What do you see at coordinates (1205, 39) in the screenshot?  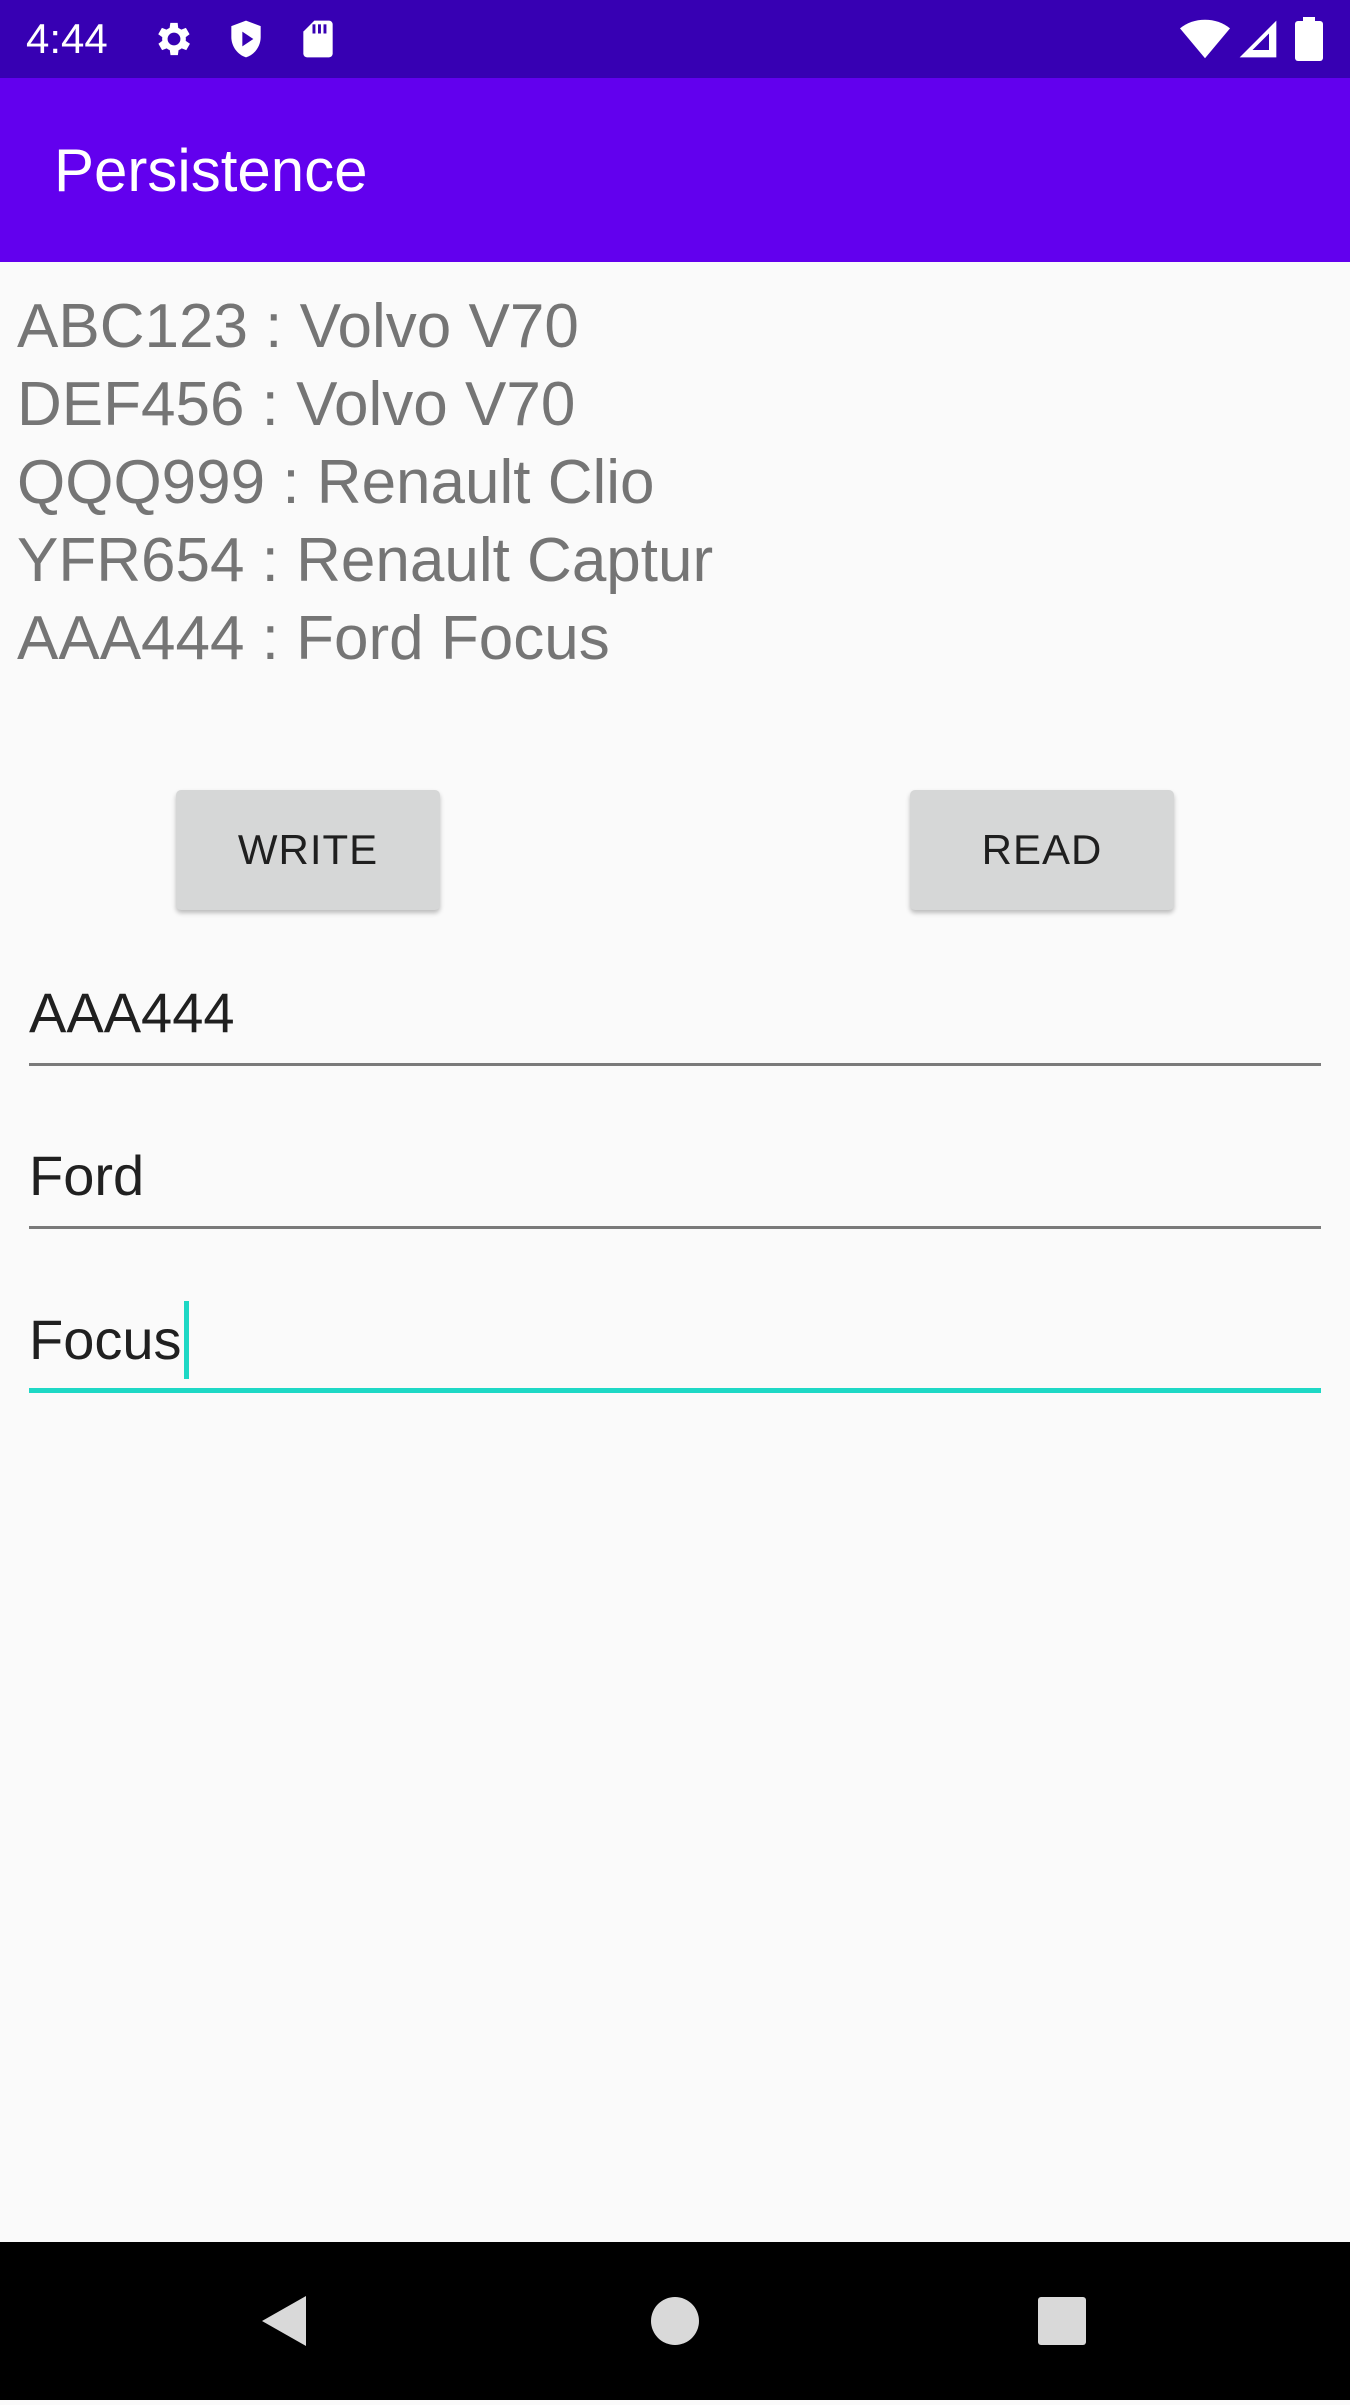 I see `wifi-icon` at bounding box center [1205, 39].